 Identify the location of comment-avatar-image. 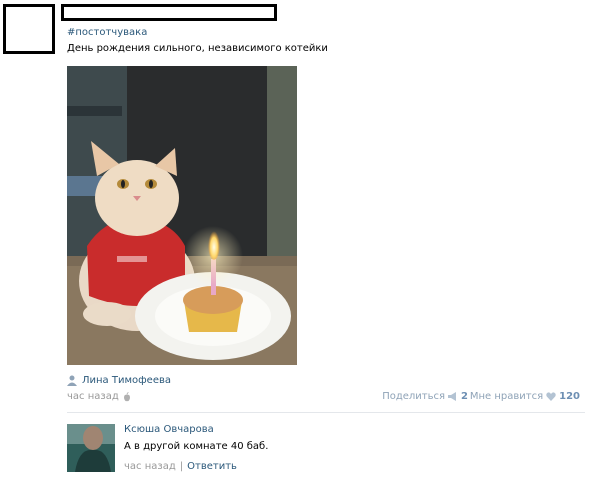
(91, 448).